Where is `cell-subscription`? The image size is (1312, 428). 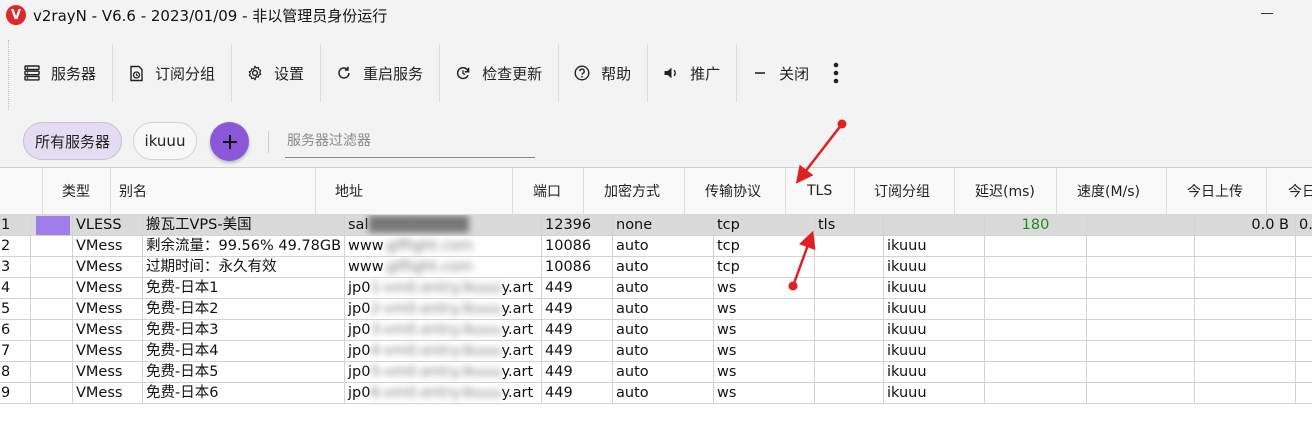 cell-subscription is located at coordinates (934, 225).